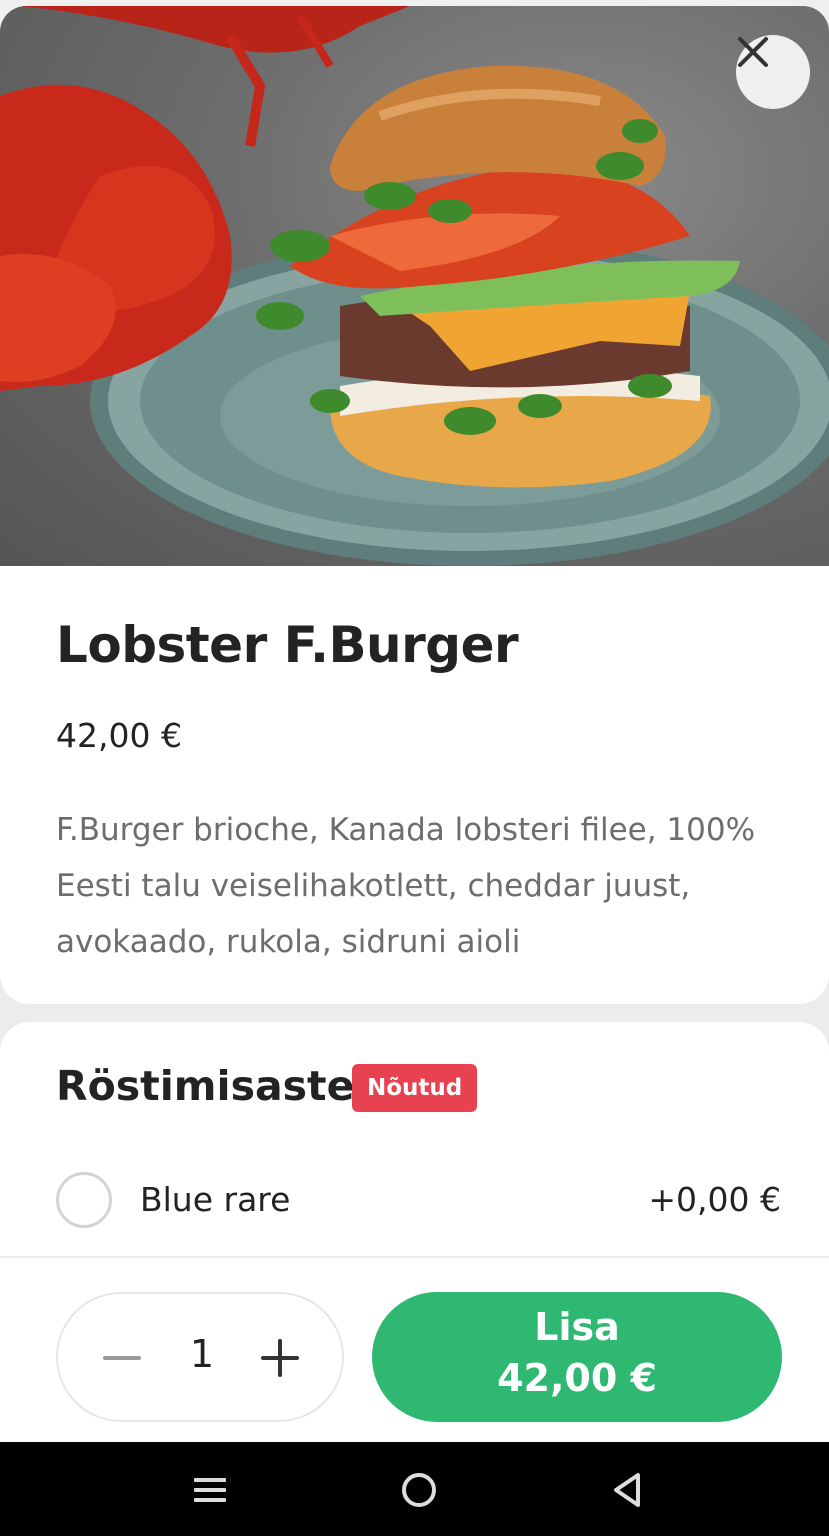 This screenshot has width=829, height=1536. I want to click on minus-icon, so click(122, 1358).